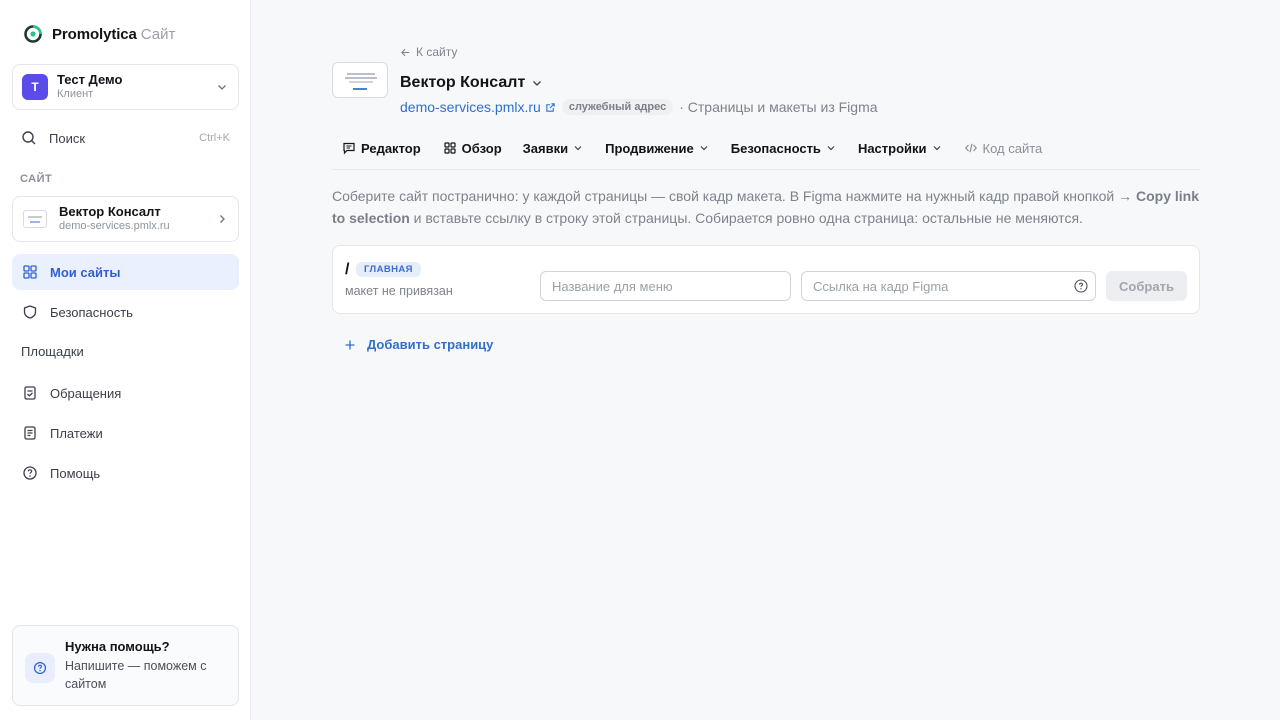 This screenshot has height=720, width=1280. What do you see at coordinates (136, 675) in the screenshot?
I see `help-text: Напишите — поможем с сайтом` at bounding box center [136, 675].